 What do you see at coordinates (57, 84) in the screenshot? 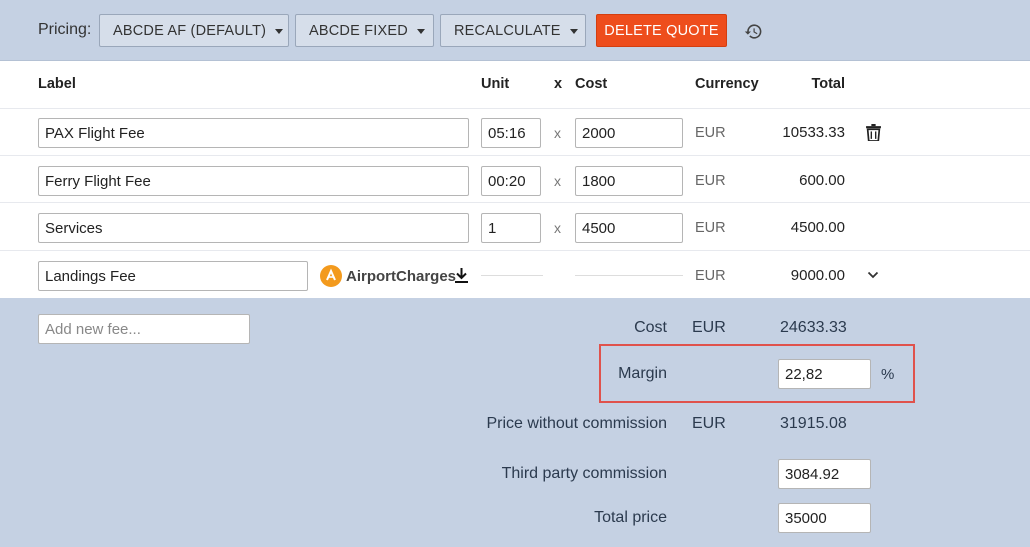
I see `column-header-label: Label` at bounding box center [57, 84].